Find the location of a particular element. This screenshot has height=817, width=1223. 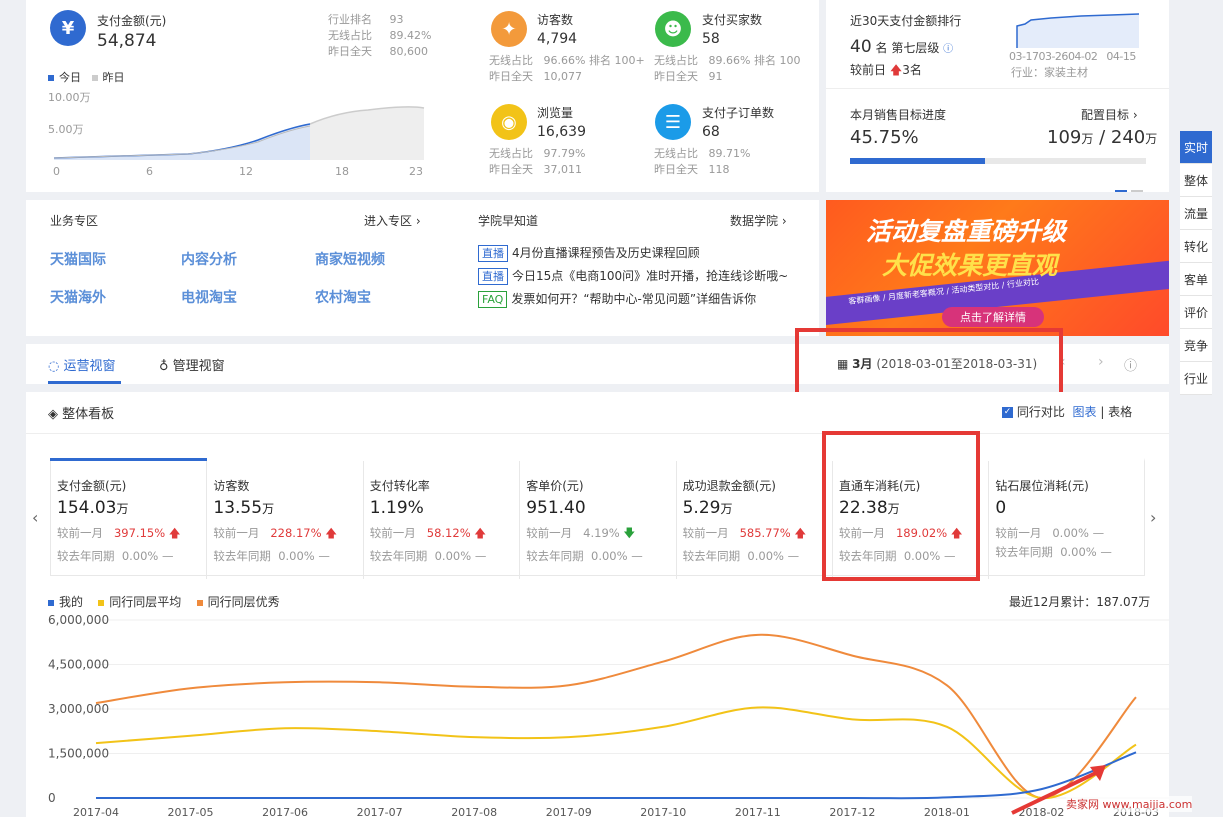

x-tick: 03-26 is located at coordinates (1053, 56).